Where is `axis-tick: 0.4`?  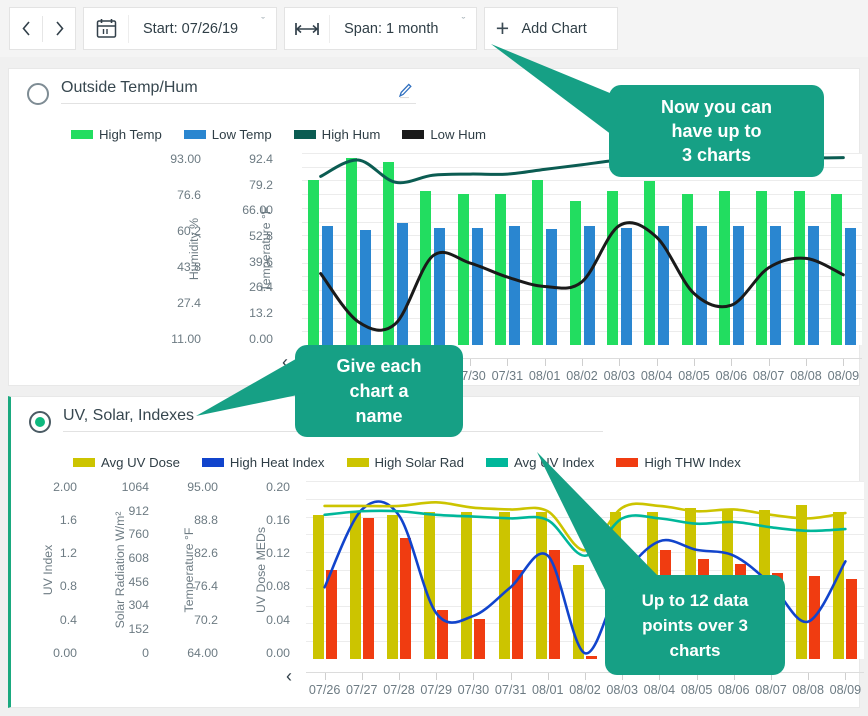
axis-tick: 0.4 is located at coordinates (68, 619).